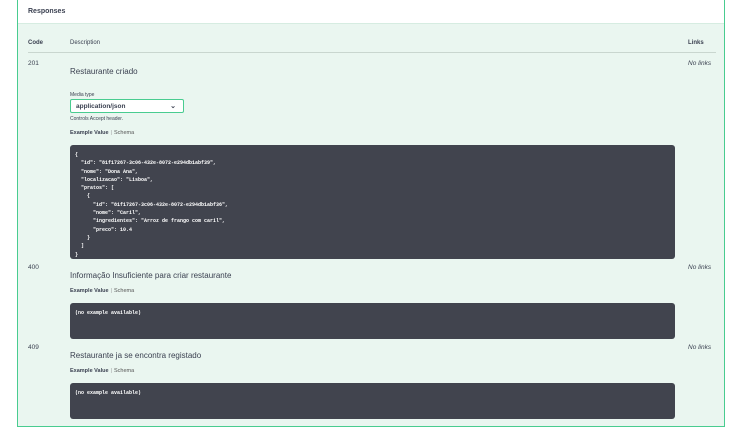 This screenshot has height=433, width=753. Describe the element at coordinates (136, 355) in the screenshot. I see `response-description: Restaurante ja se encontra registado` at that location.